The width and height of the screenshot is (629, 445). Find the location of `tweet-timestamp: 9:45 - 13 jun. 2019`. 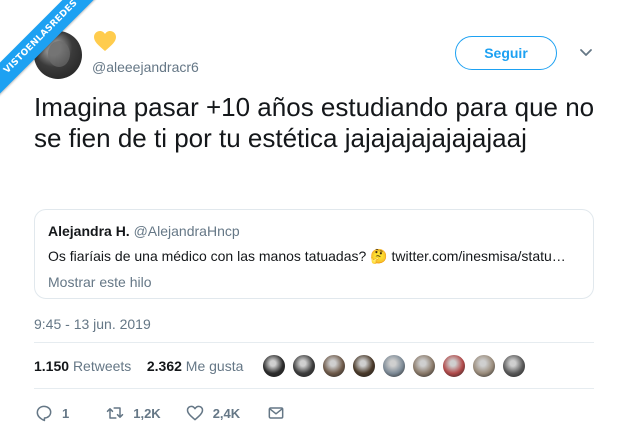

tweet-timestamp: 9:45 - 13 jun. 2019 is located at coordinates (92, 324).